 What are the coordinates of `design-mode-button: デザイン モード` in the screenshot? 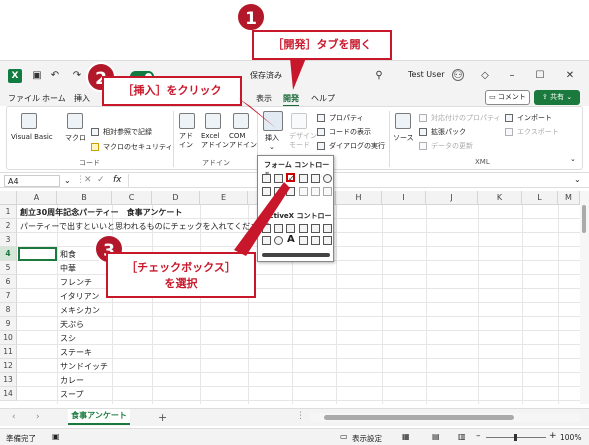 It's located at (303, 141).